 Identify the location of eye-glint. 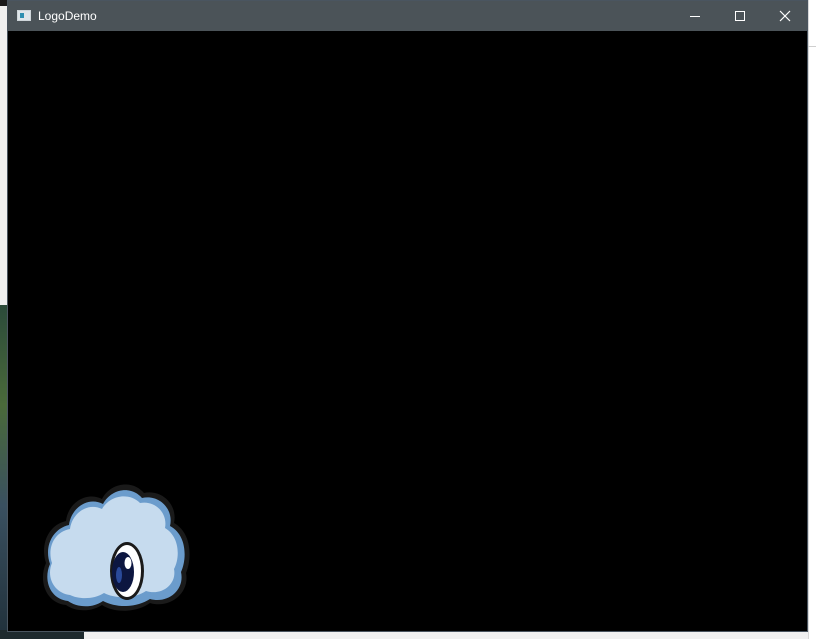
(128, 563).